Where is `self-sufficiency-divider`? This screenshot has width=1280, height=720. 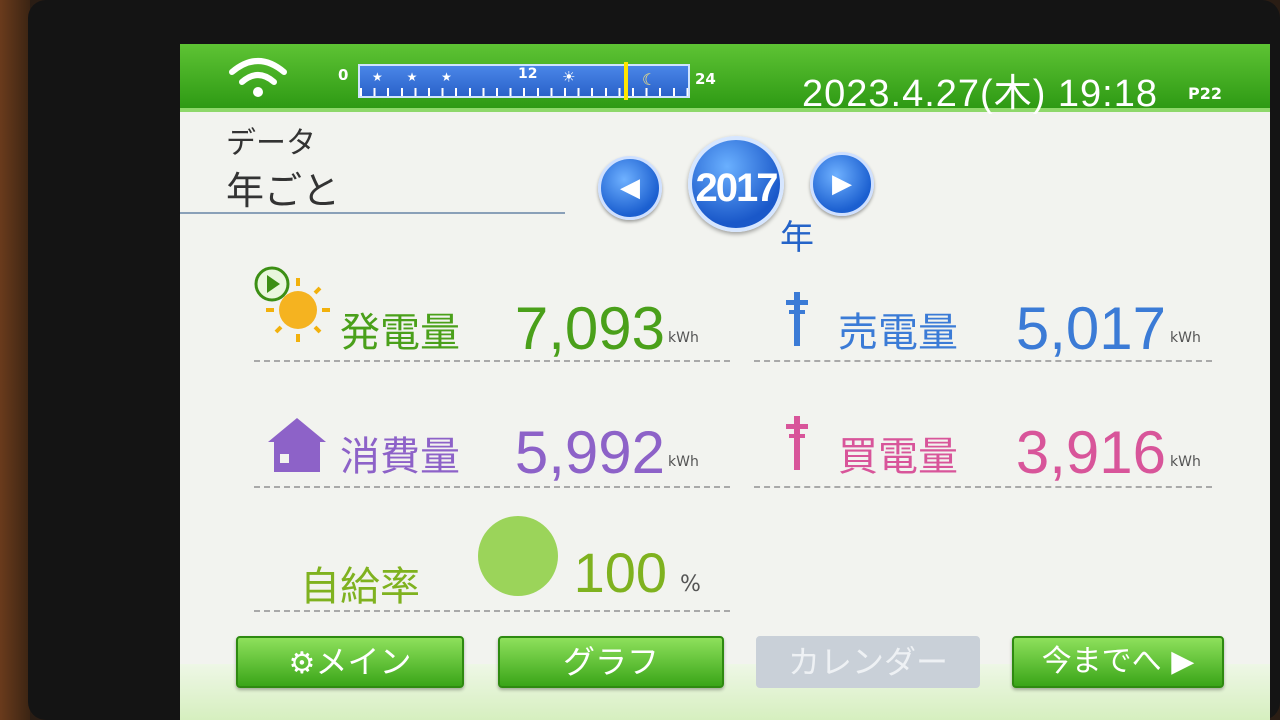
self-sufficiency-divider is located at coordinates (492, 611).